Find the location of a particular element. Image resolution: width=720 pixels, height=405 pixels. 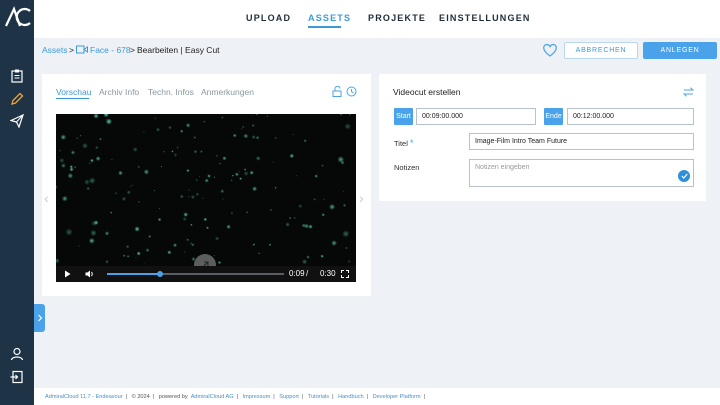

cancel-button: ABBRECHEN is located at coordinates (601, 50).